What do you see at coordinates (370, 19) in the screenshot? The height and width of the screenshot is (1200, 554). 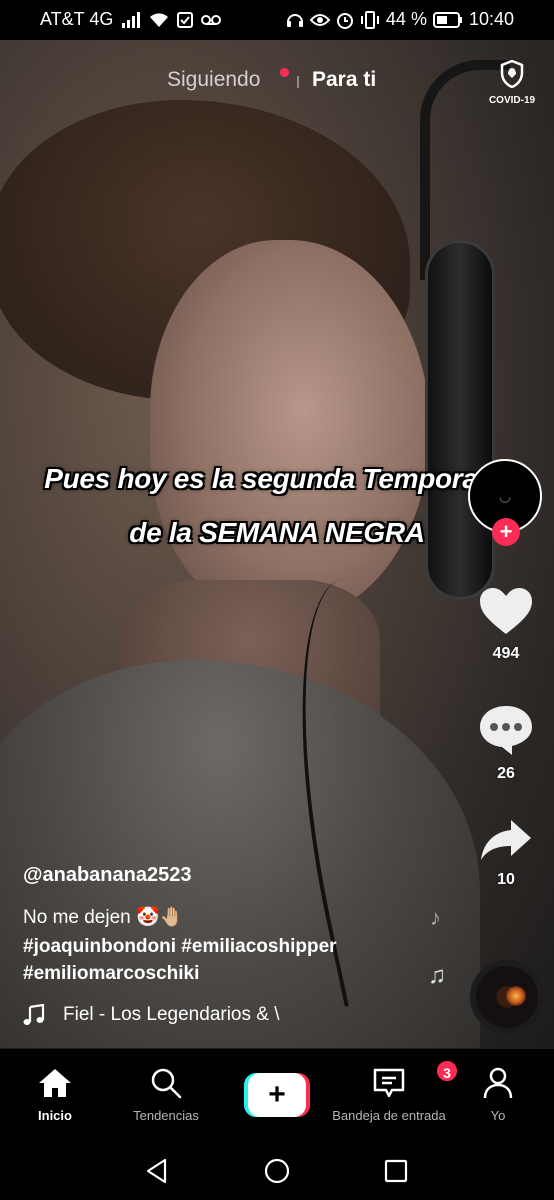 I see `vibrate-icon` at bounding box center [370, 19].